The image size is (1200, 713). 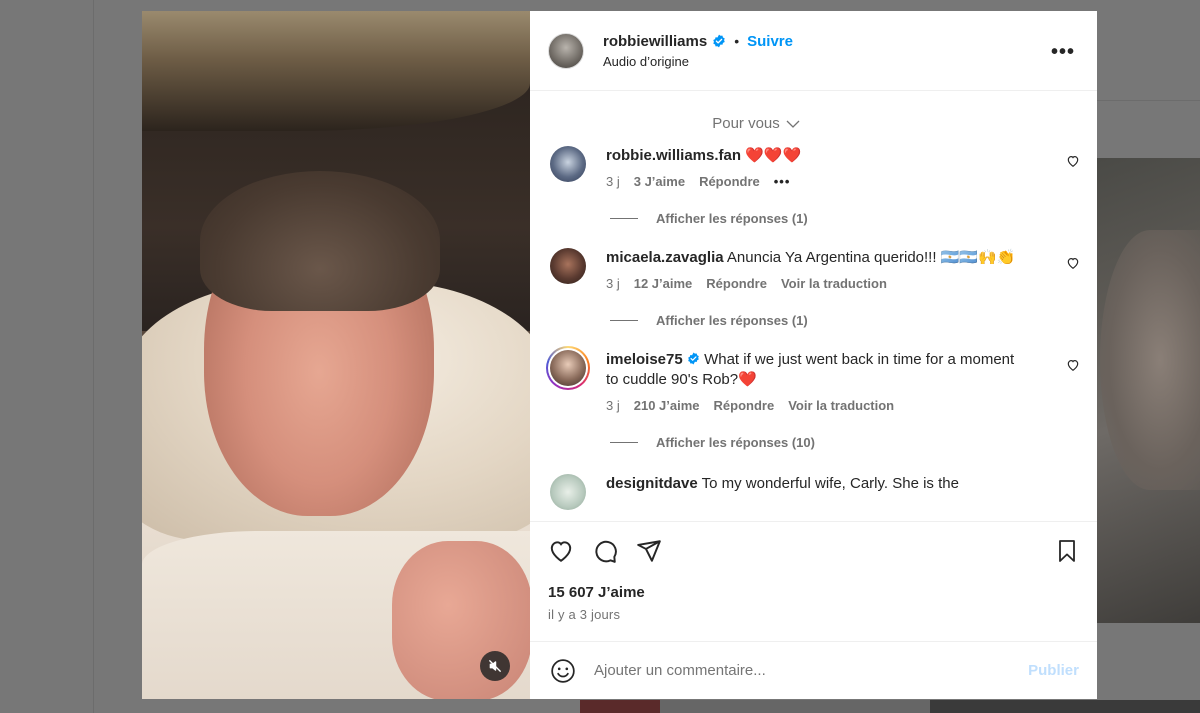 I want to click on video-headboard-frame, so click(x=336, y=71).